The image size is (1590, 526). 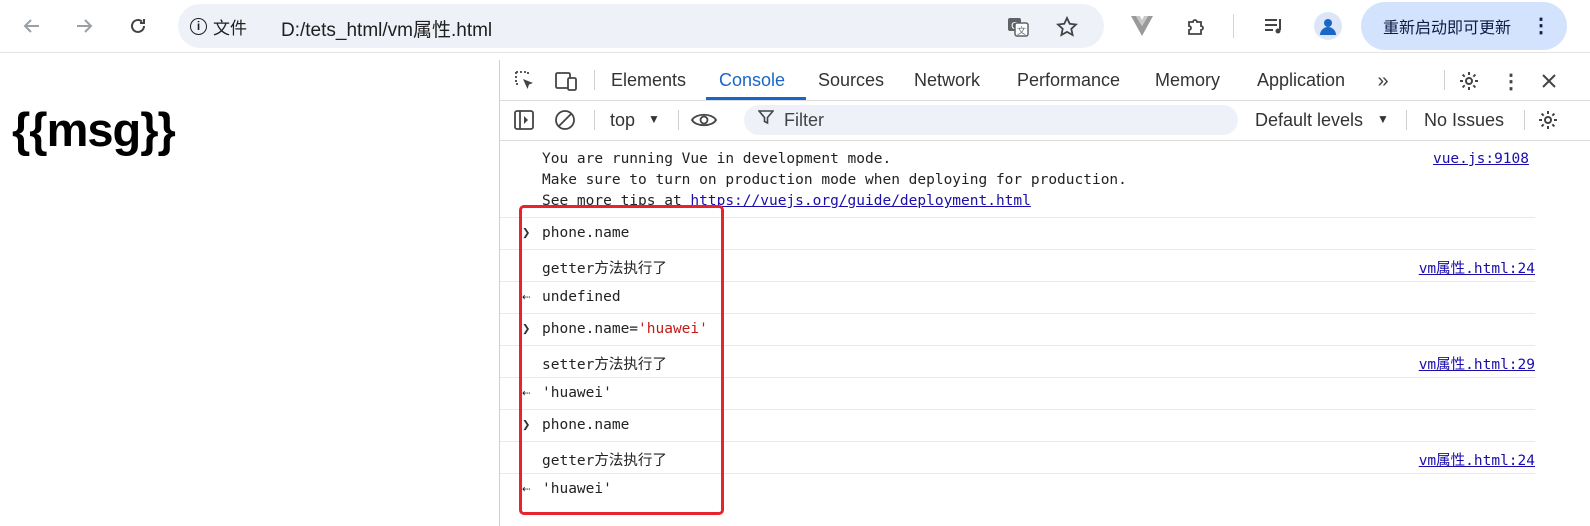 I want to click on console-settings-button, so click(x=1548, y=120).